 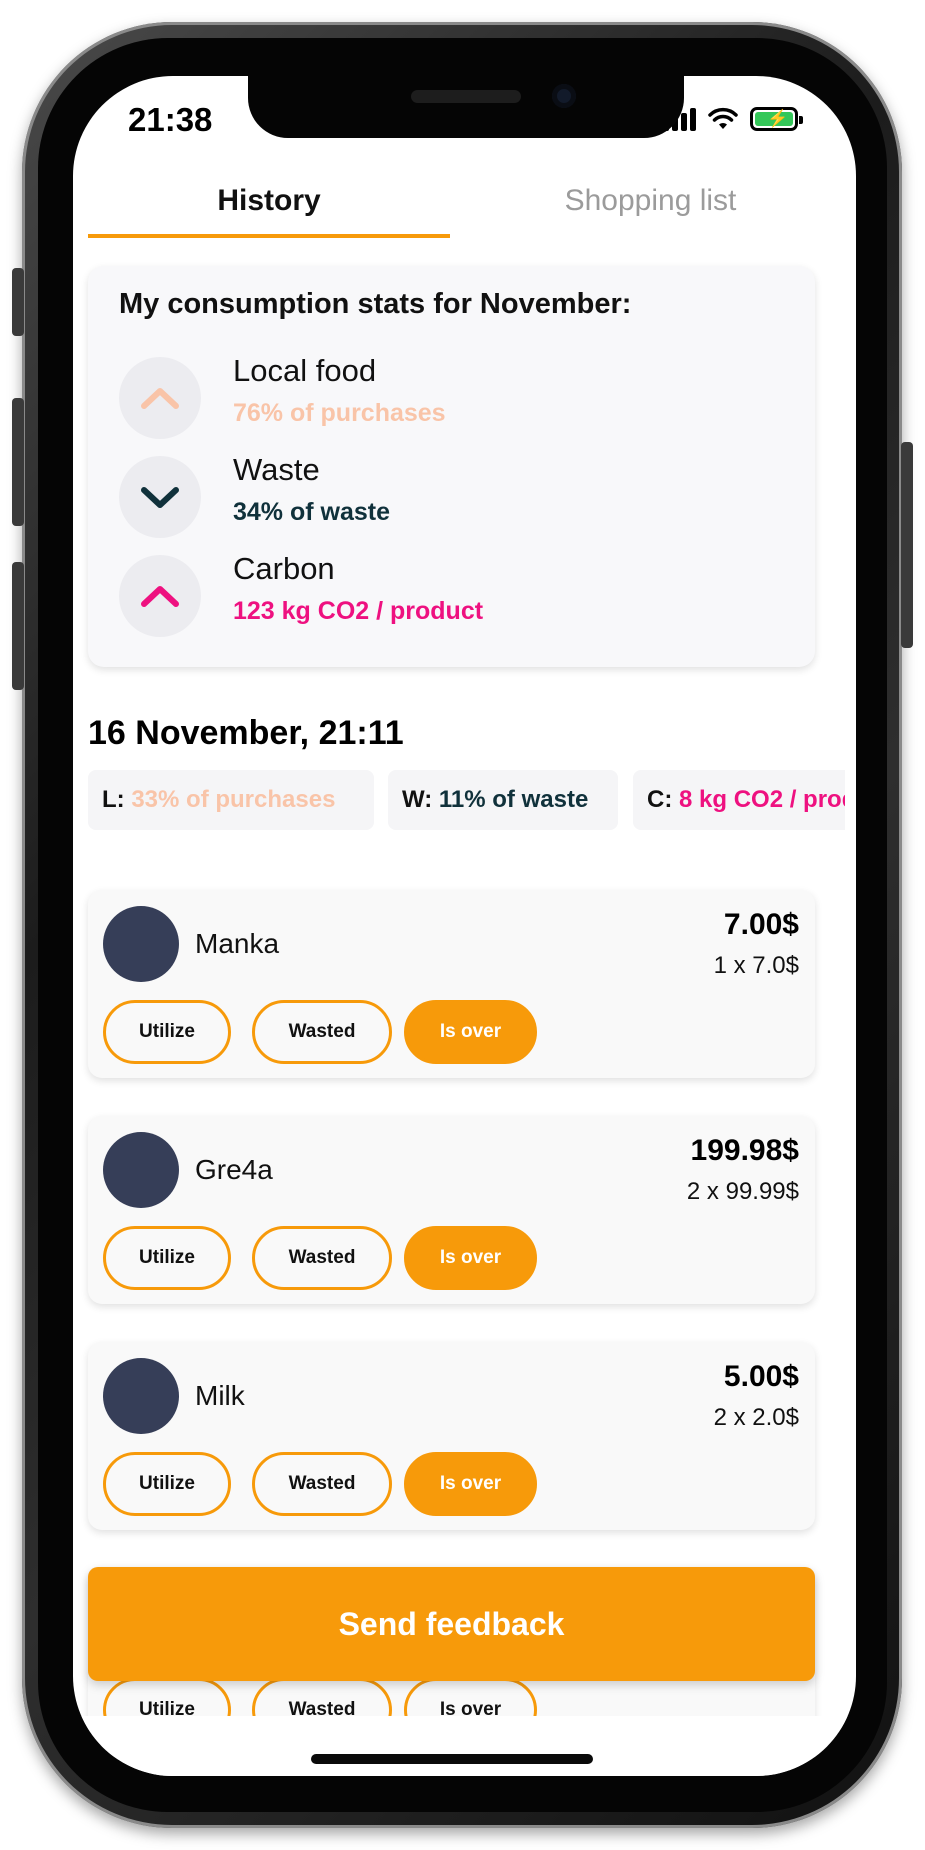 What do you see at coordinates (444, 496) in the screenshot?
I see `stat-waste: Waste 34% of waste` at bounding box center [444, 496].